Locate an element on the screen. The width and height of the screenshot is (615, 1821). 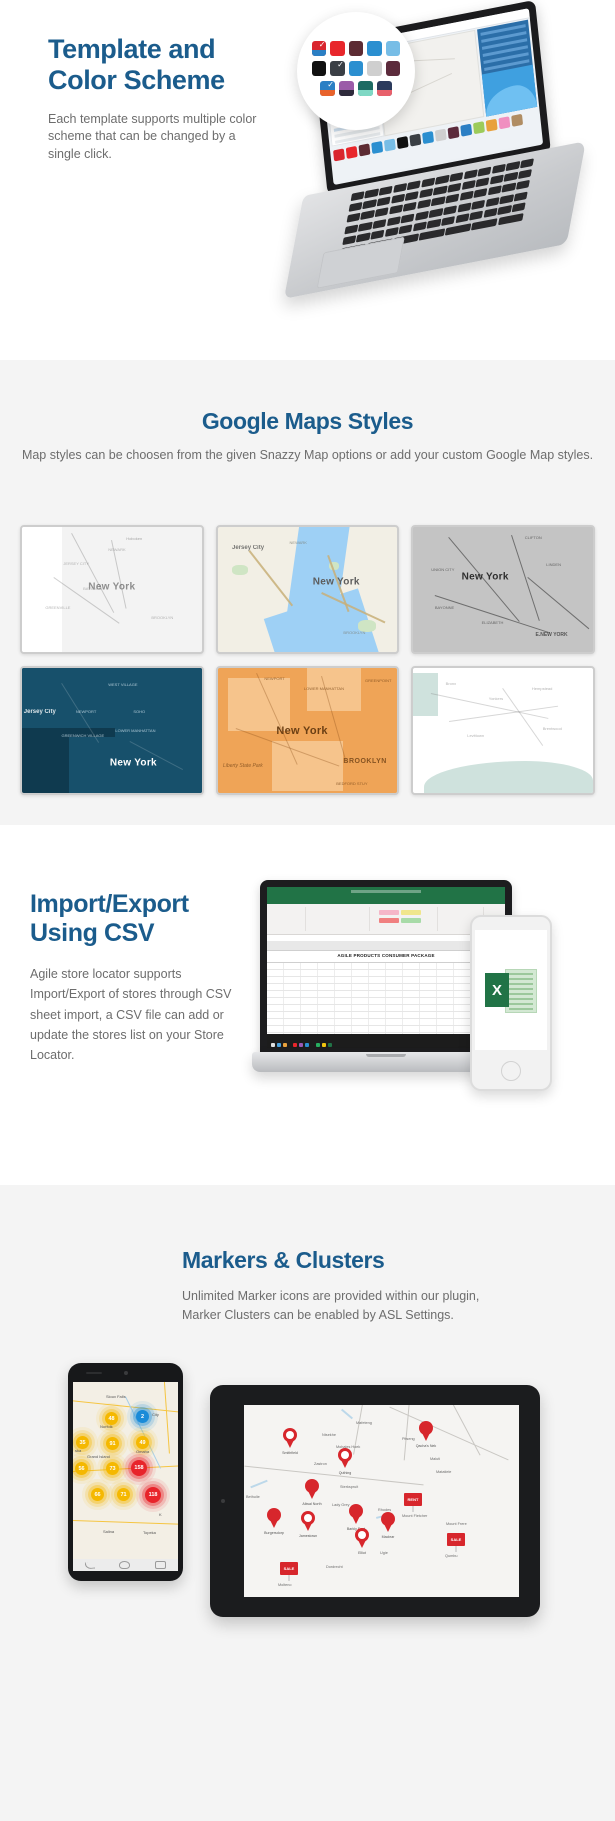
map-cluster-marker: 91 is located at coordinates (112, 1443).